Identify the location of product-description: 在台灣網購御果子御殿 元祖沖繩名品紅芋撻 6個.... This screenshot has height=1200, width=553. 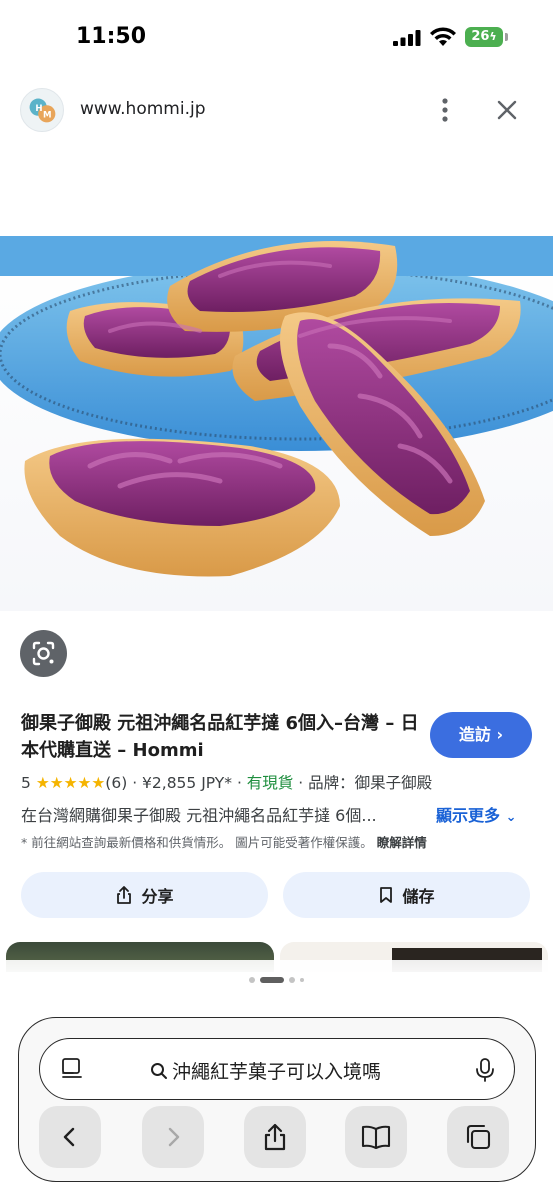
(199, 815).